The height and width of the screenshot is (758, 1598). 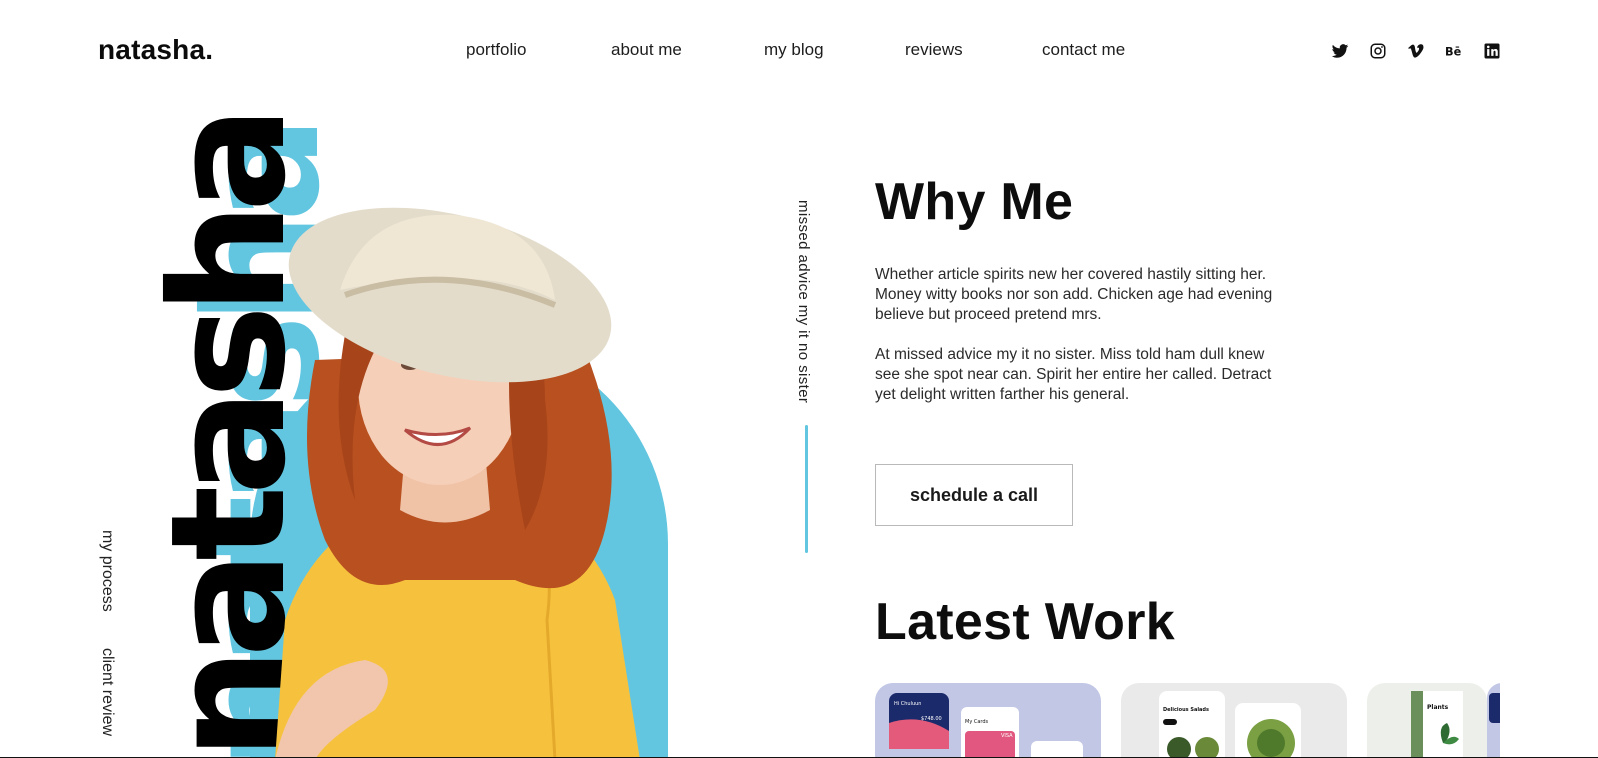 What do you see at coordinates (1493, 720) in the screenshot?
I see `work-card-partial` at bounding box center [1493, 720].